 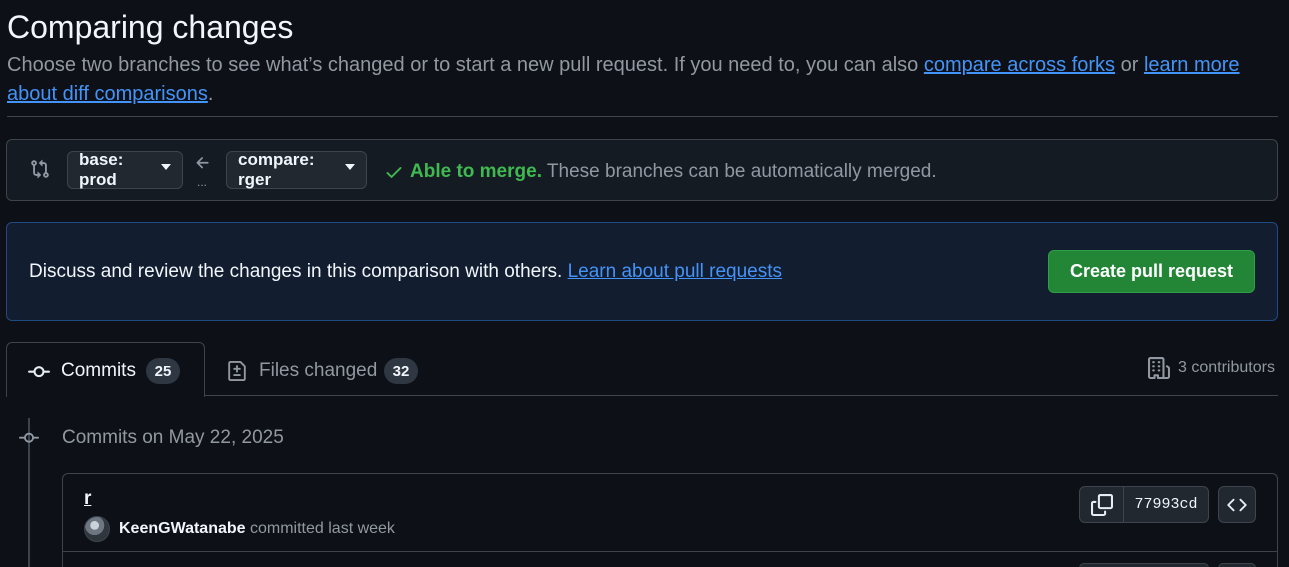 I want to click on browse-repository-button, so click(x=1237, y=504).